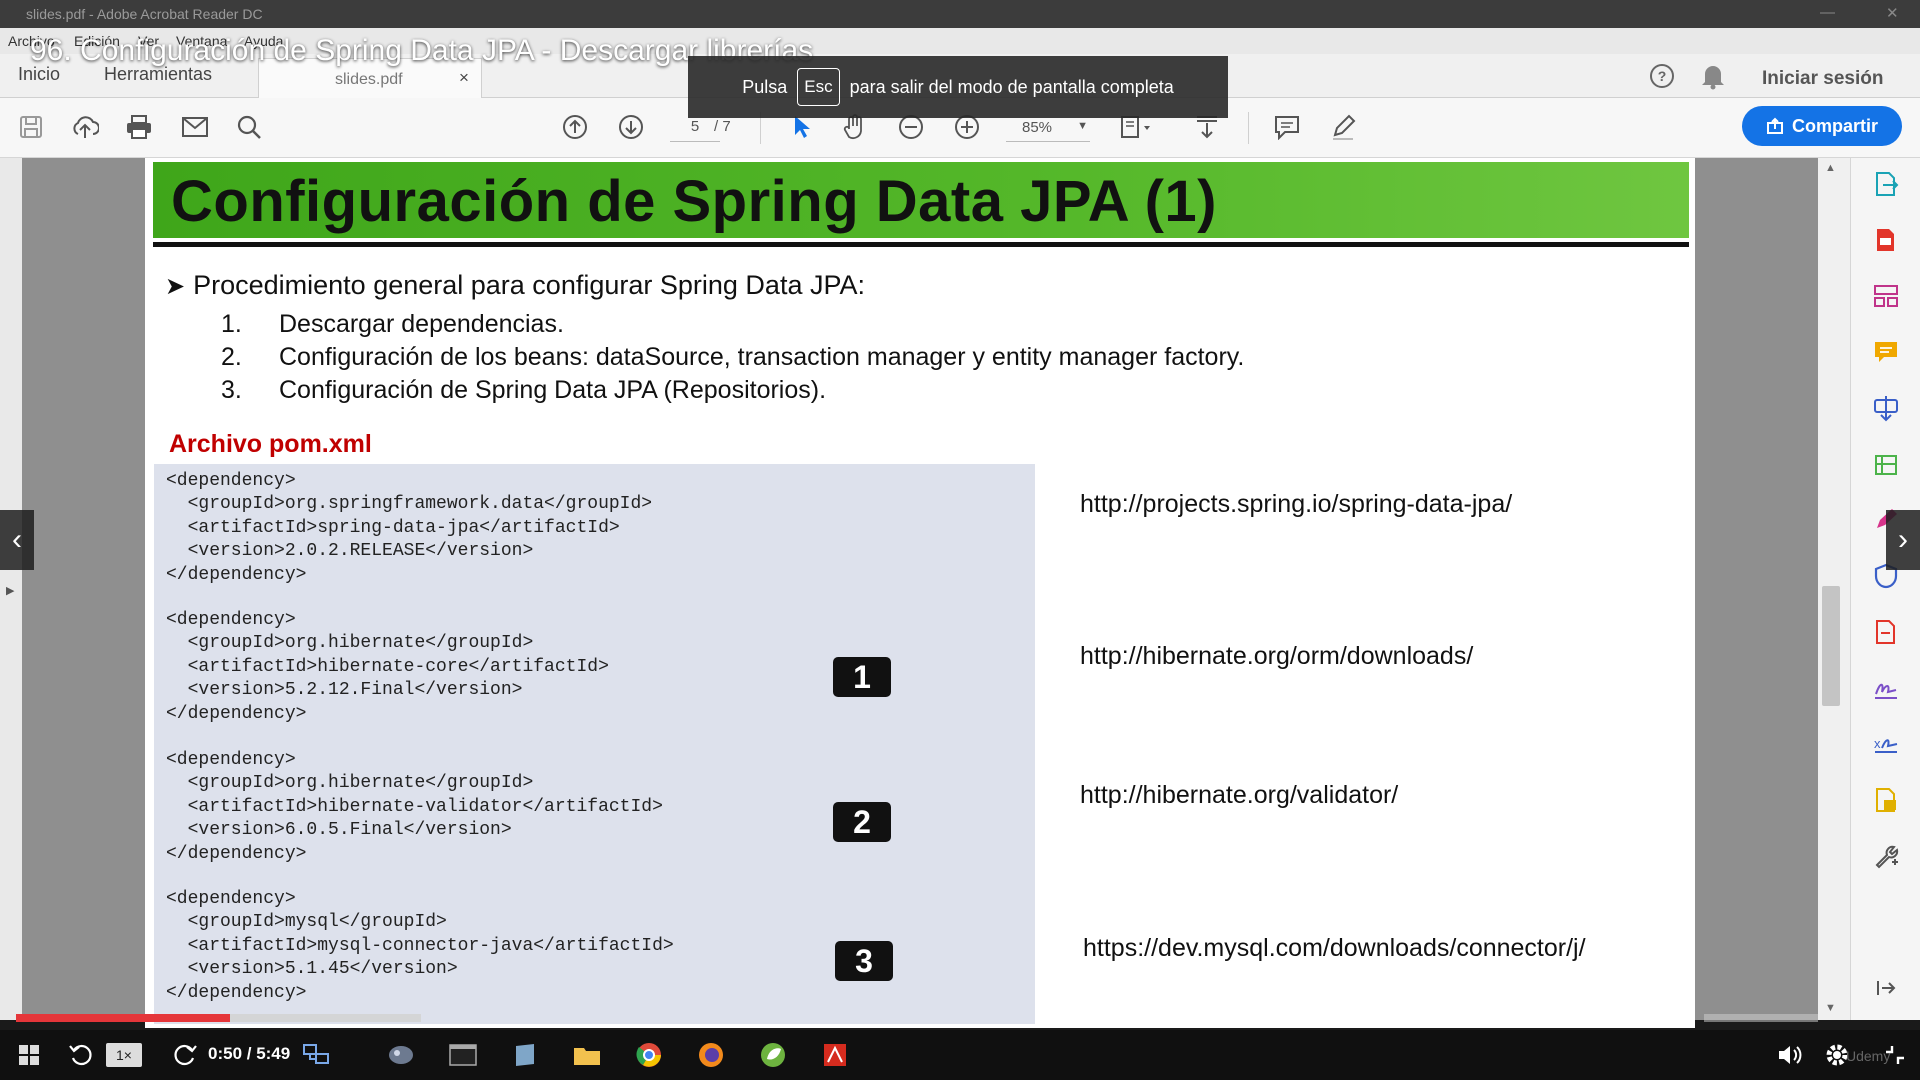 This screenshot has width=1920, height=1080. Describe the element at coordinates (1886, 184) in the screenshot. I see `export-pdf-icon` at that location.